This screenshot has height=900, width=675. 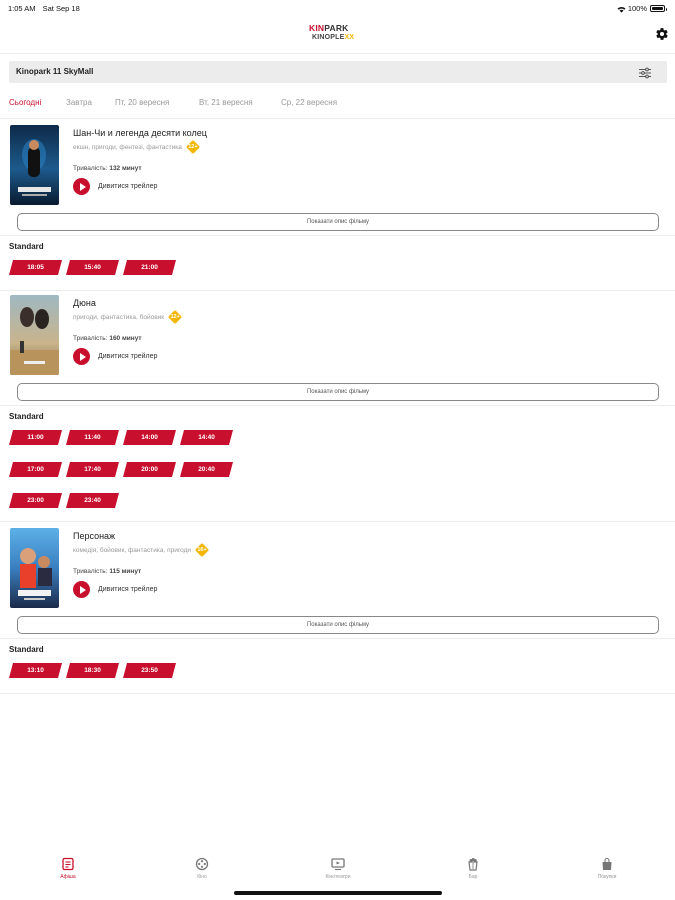 I want to click on movie-genres: екшн, пригоди, фентезі, фантастика, so click(x=127, y=147).